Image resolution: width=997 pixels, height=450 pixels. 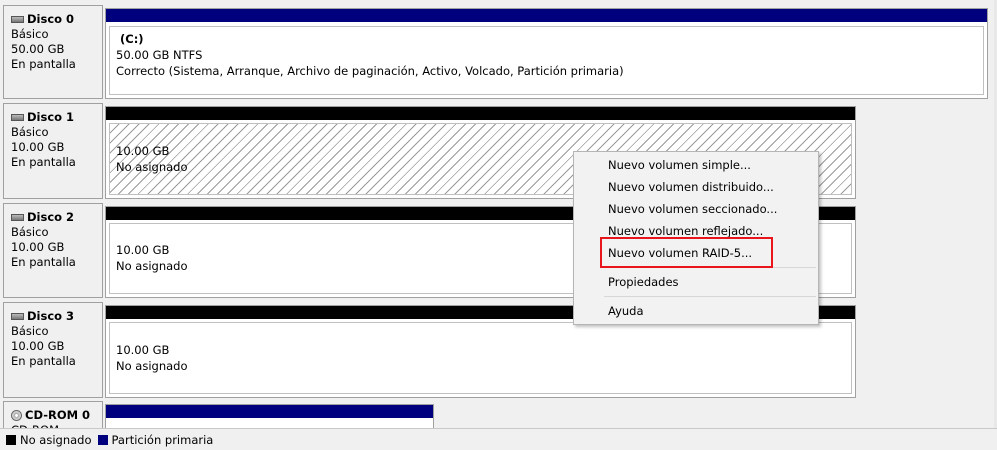 What do you see at coordinates (152, 366) in the screenshot?
I see `partition-state: No asignado` at bounding box center [152, 366].